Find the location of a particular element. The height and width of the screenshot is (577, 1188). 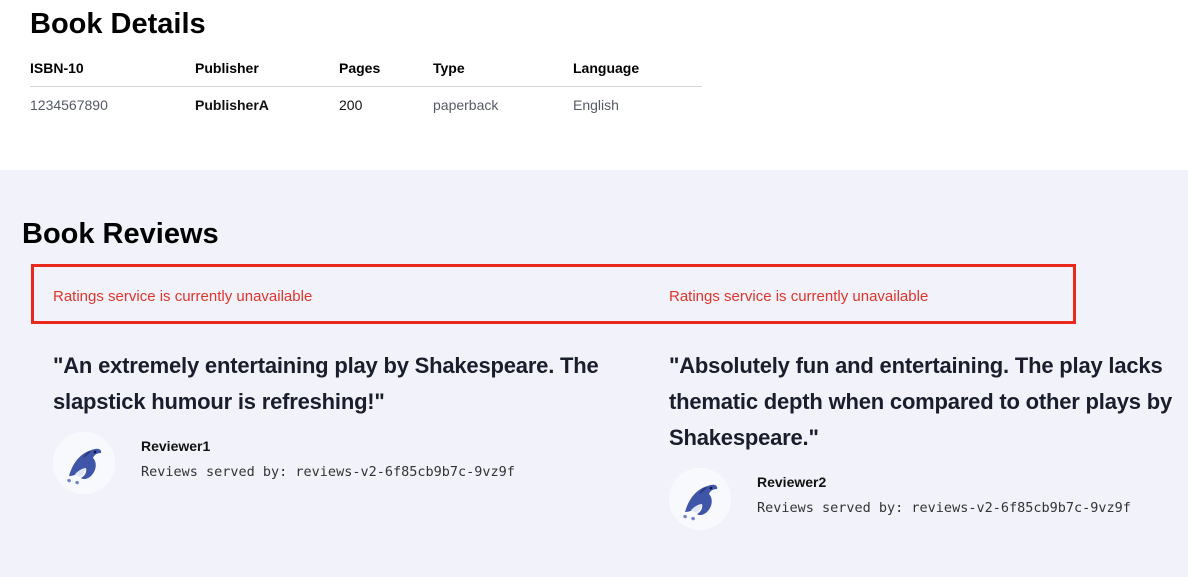

type-cell: paperback is located at coordinates (466, 105).